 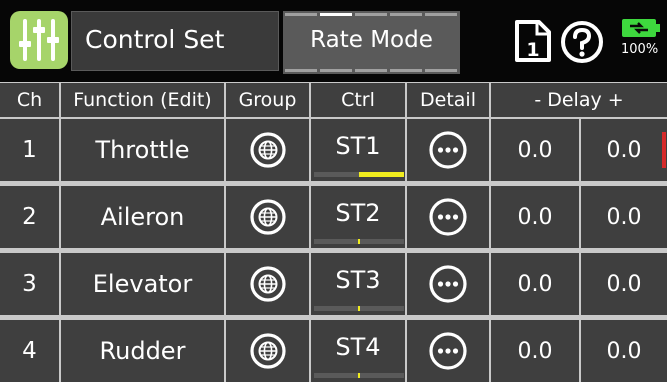 What do you see at coordinates (448, 100) in the screenshot?
I see `column-header-detail: Detail` at bounding box center [448, 100].